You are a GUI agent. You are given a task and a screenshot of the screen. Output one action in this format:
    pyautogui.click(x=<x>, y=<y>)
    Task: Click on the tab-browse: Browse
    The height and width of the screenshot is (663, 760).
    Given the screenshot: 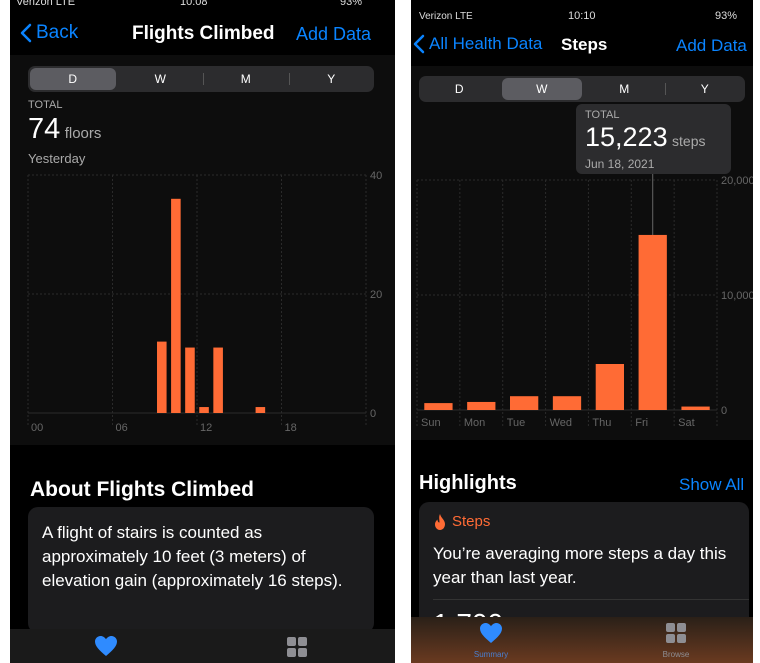 What is the action you would take?
    pyautogui.click(x=676, y=640)
    